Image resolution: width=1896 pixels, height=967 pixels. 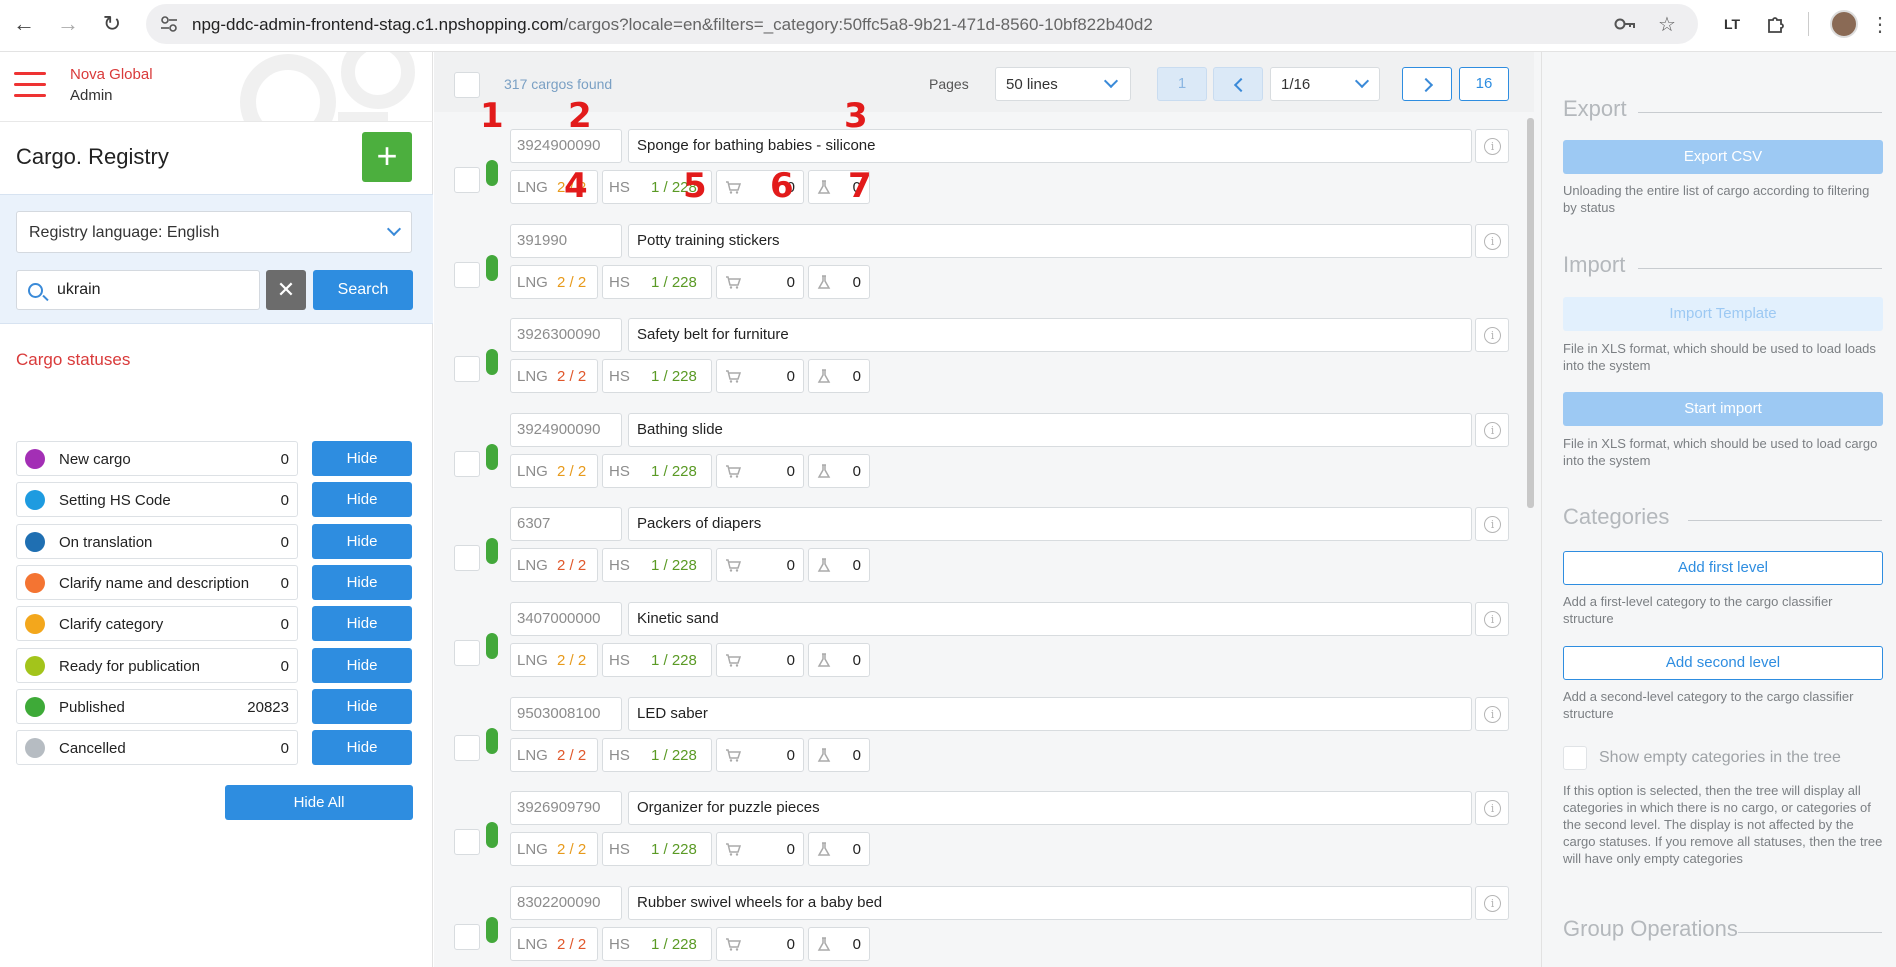 What do you see at coordinates (1050, 619) in the screenshot?
I see `cargo-name-field: Kinetic sand` at bounding box center [1050, 619].